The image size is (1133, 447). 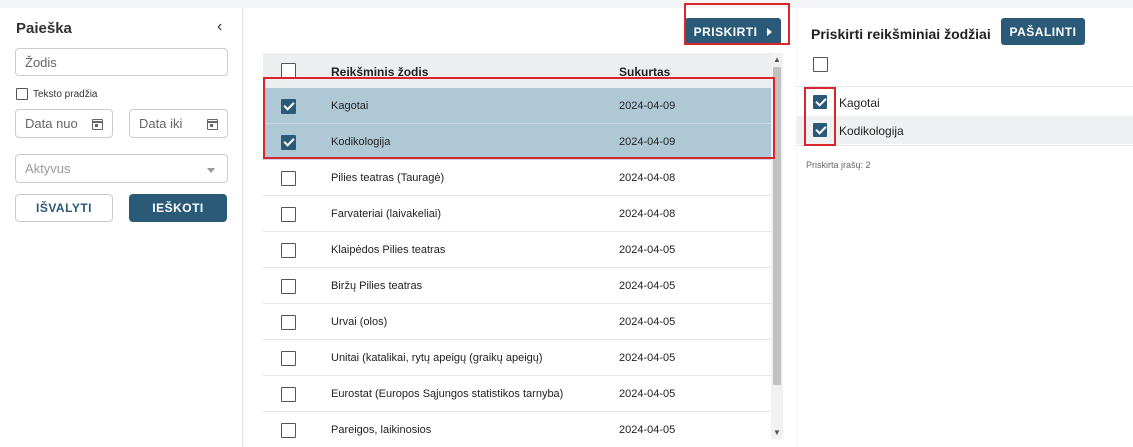 I want to click on assigned-item: Kagotai, so click(x=965, y=102).